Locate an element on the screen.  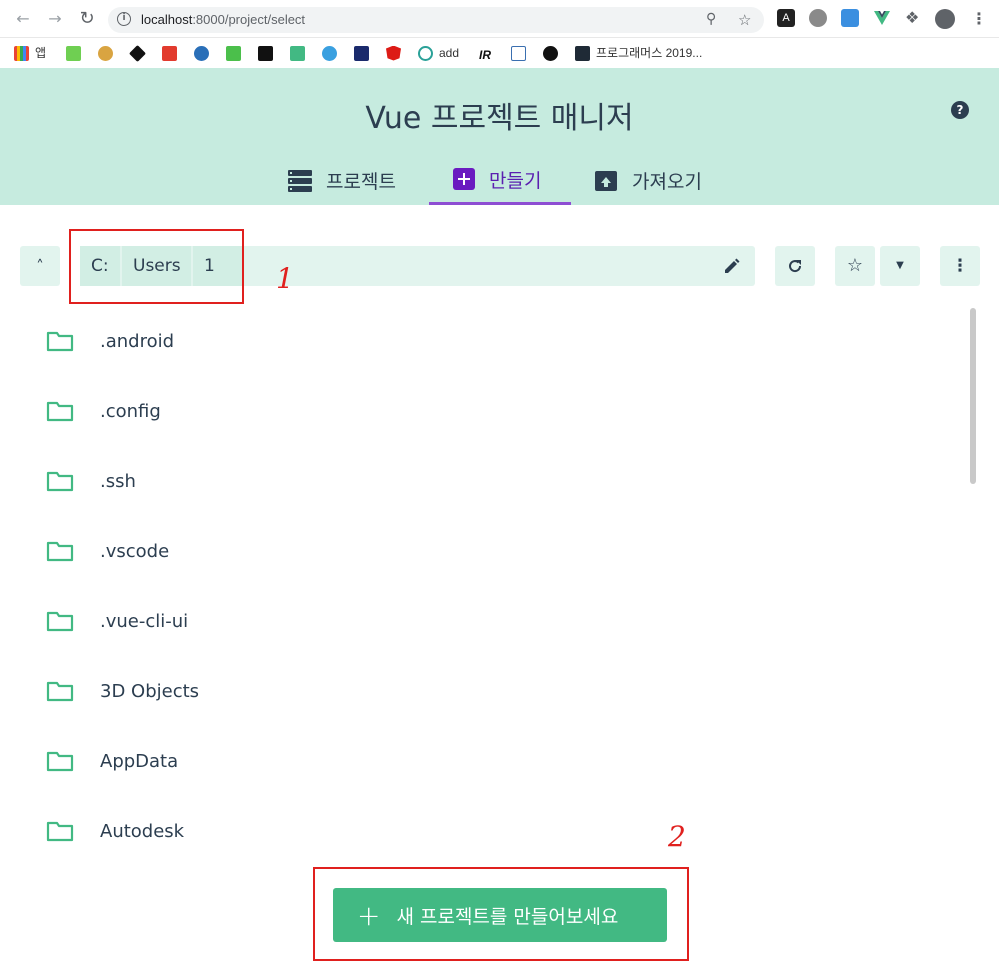
folder-name: .ssh is located at coordinates (118, 481).